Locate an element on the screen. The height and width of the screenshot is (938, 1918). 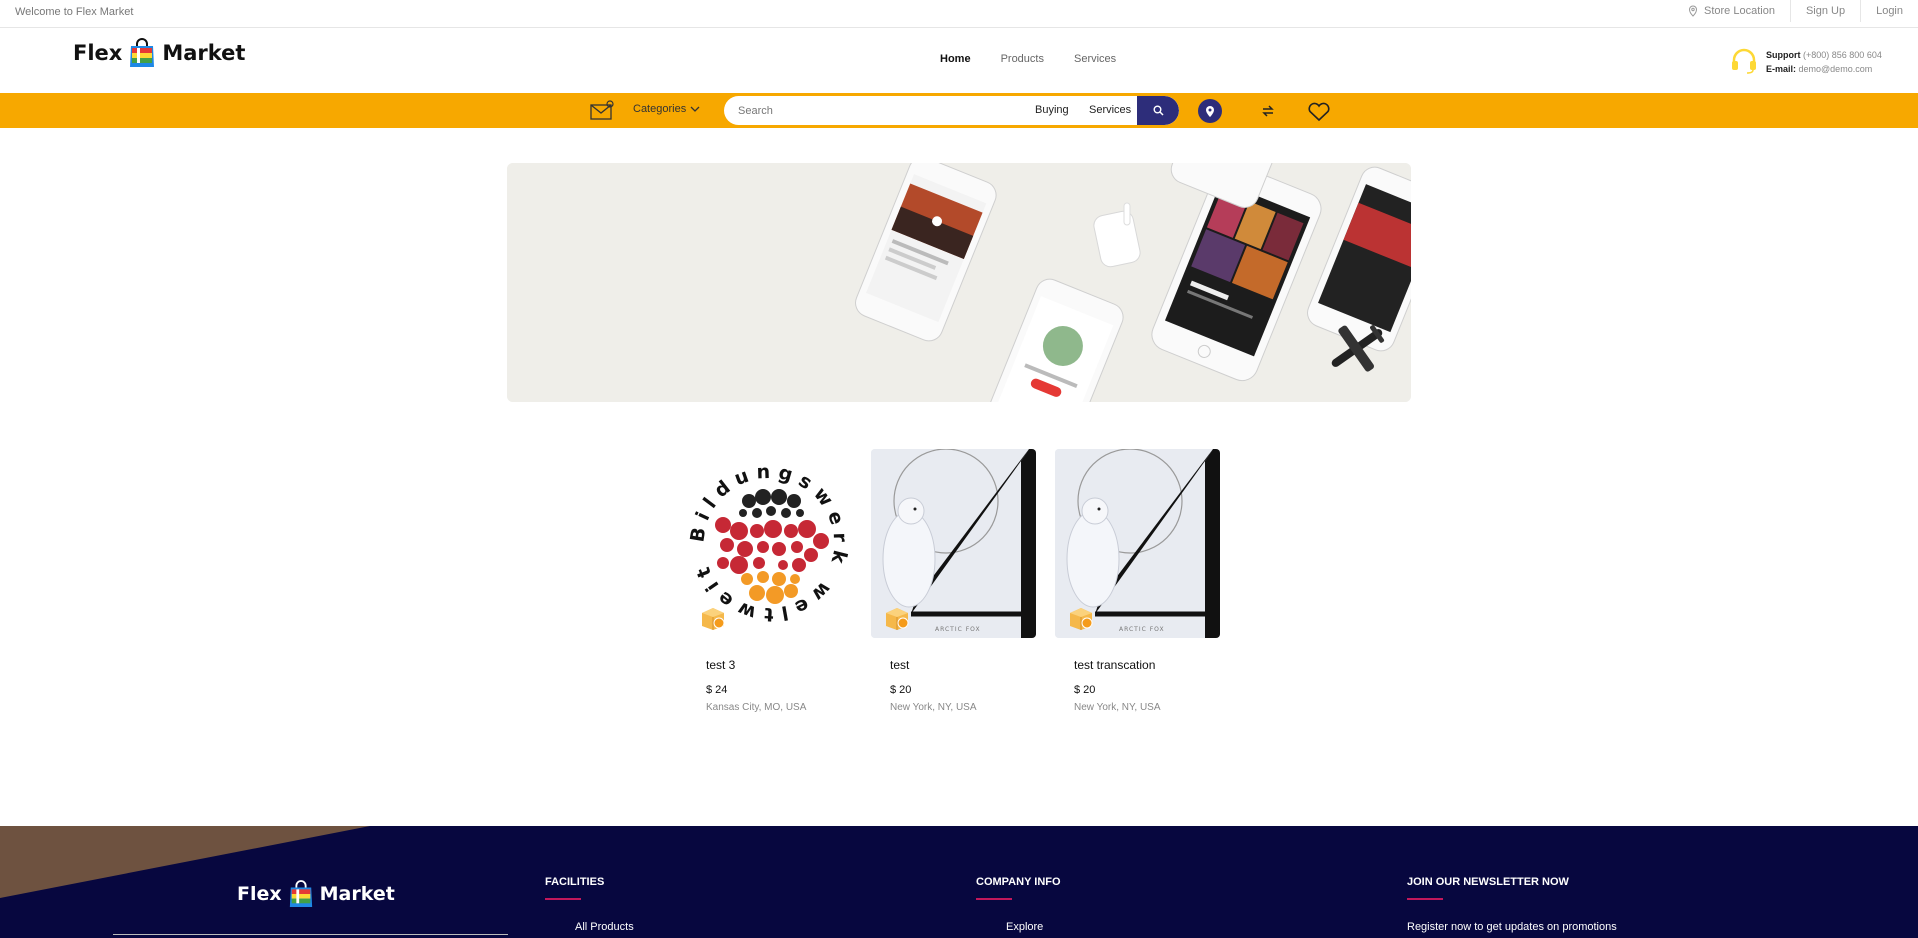
product-title: test 3 is located at coordinates (779, 665).